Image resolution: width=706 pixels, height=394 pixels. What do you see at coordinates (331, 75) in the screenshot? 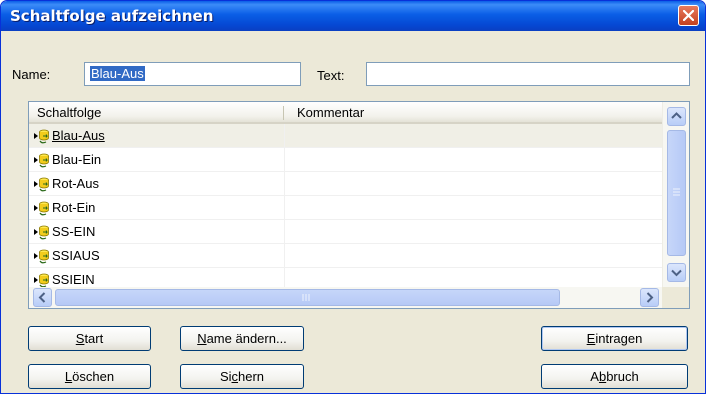
I see `text-label: Text:` at bounding box center [331, 75].